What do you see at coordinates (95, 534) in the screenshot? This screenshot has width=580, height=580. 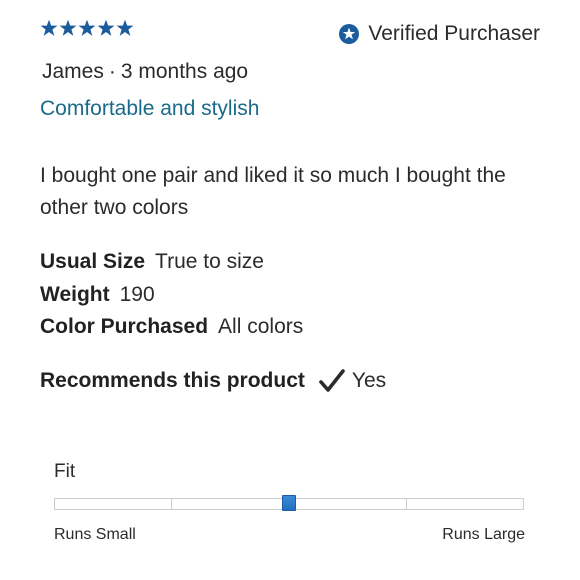 I see `fit-min-label: Runs Small` at bounding box center [95, 534].